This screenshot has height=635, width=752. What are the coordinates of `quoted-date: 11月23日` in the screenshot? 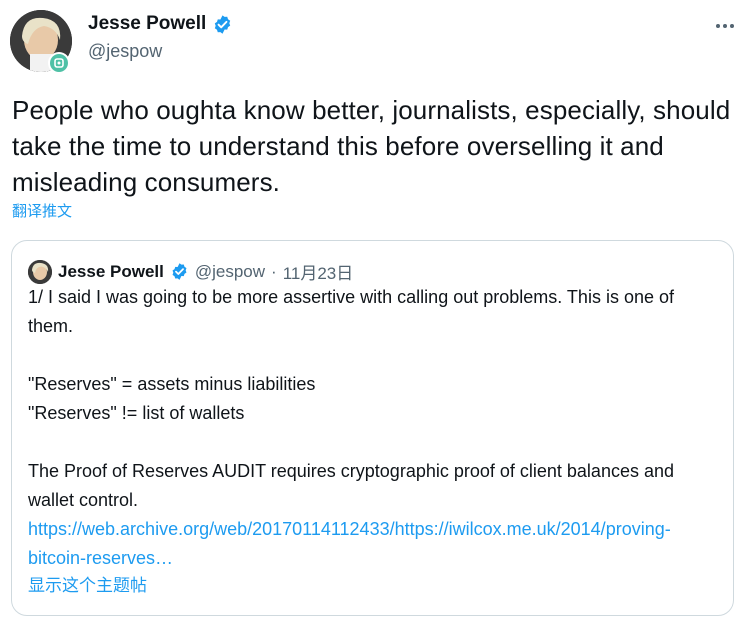 It's located at (318, 273).